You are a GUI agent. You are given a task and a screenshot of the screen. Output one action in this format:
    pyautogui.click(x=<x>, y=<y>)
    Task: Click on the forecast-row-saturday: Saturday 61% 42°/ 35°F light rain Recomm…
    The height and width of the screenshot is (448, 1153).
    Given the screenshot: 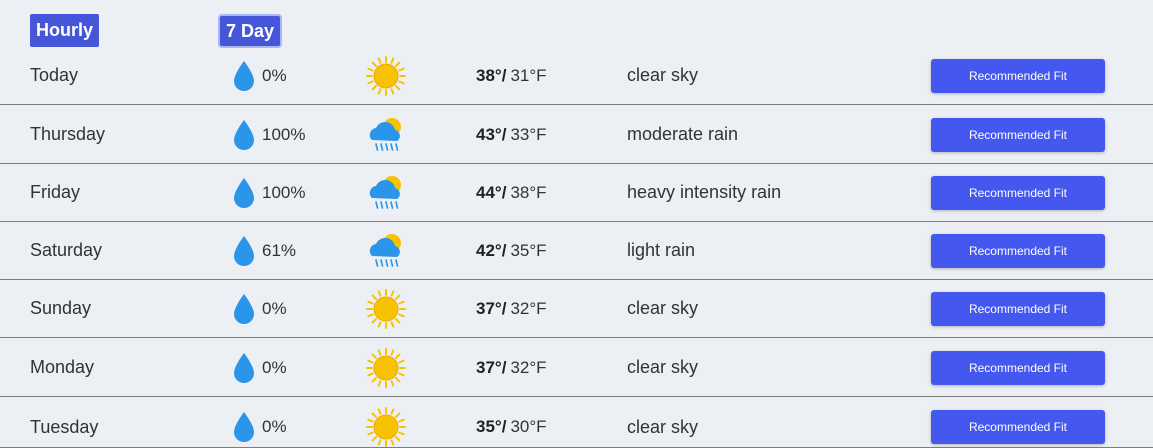 What is the action you would take?
    pyautogui.click(x=576, y=251)
    